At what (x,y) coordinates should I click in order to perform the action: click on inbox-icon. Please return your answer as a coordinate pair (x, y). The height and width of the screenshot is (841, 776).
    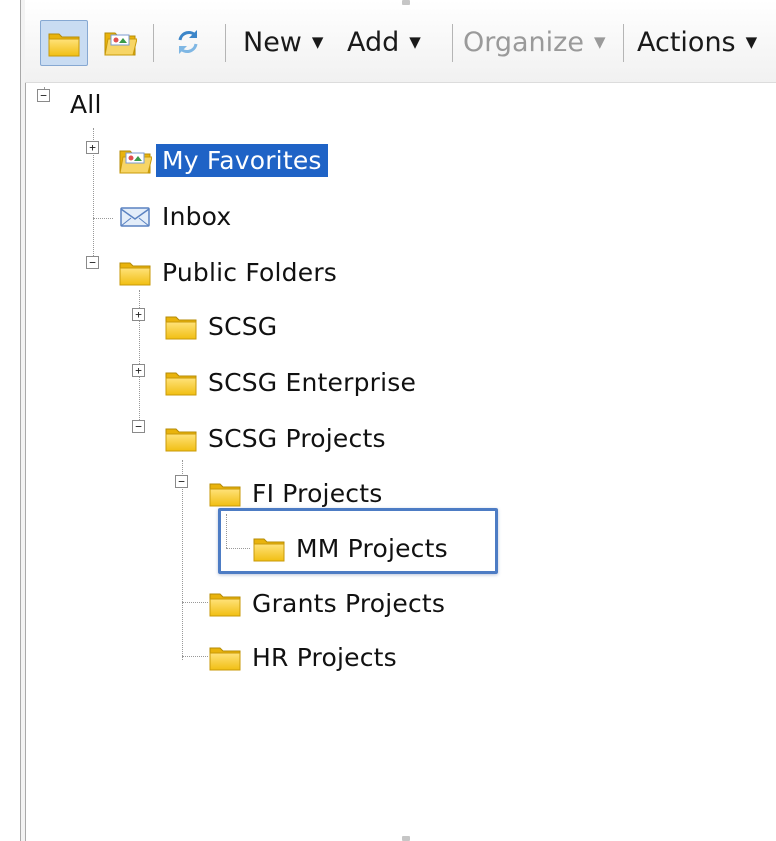
    Looking at the image, I should click on (135, 216).